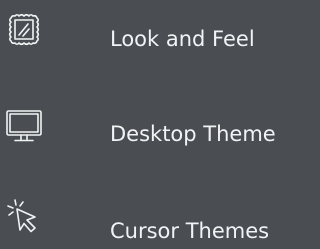  Describe the element at coordinates (24, 30) in the screenshot. I see `picture-frame-icon` at that location.